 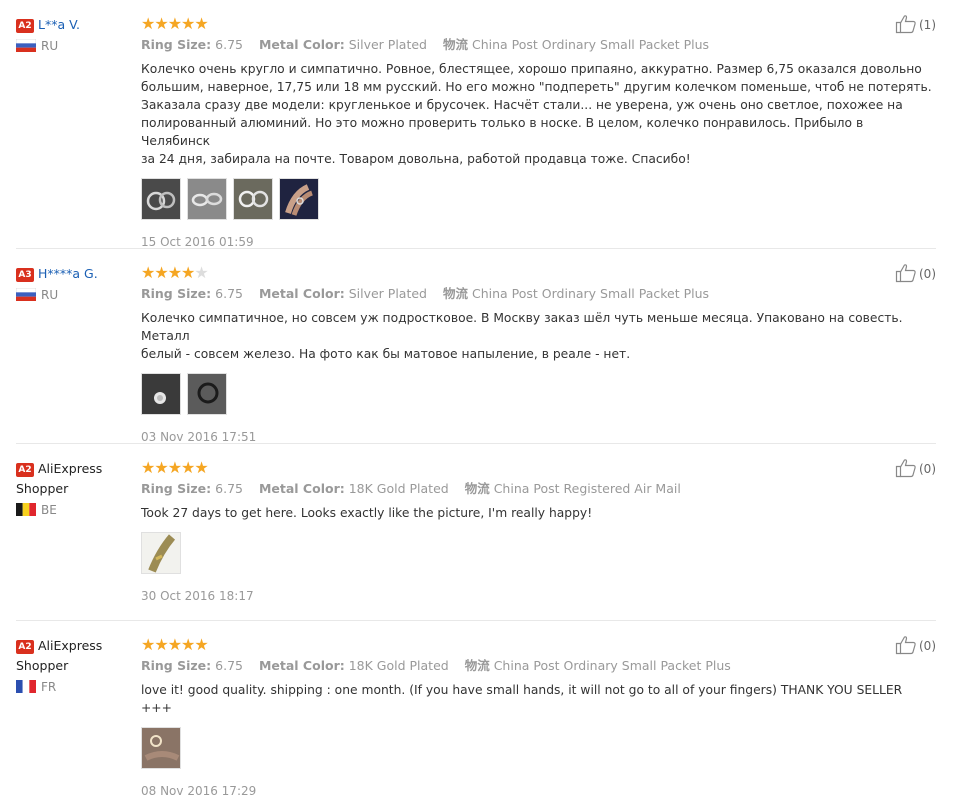 What do you see at coordinates (927, 25) in the screenshot?
I see `helpful-count: (1)` at bounding box center [927, 25].